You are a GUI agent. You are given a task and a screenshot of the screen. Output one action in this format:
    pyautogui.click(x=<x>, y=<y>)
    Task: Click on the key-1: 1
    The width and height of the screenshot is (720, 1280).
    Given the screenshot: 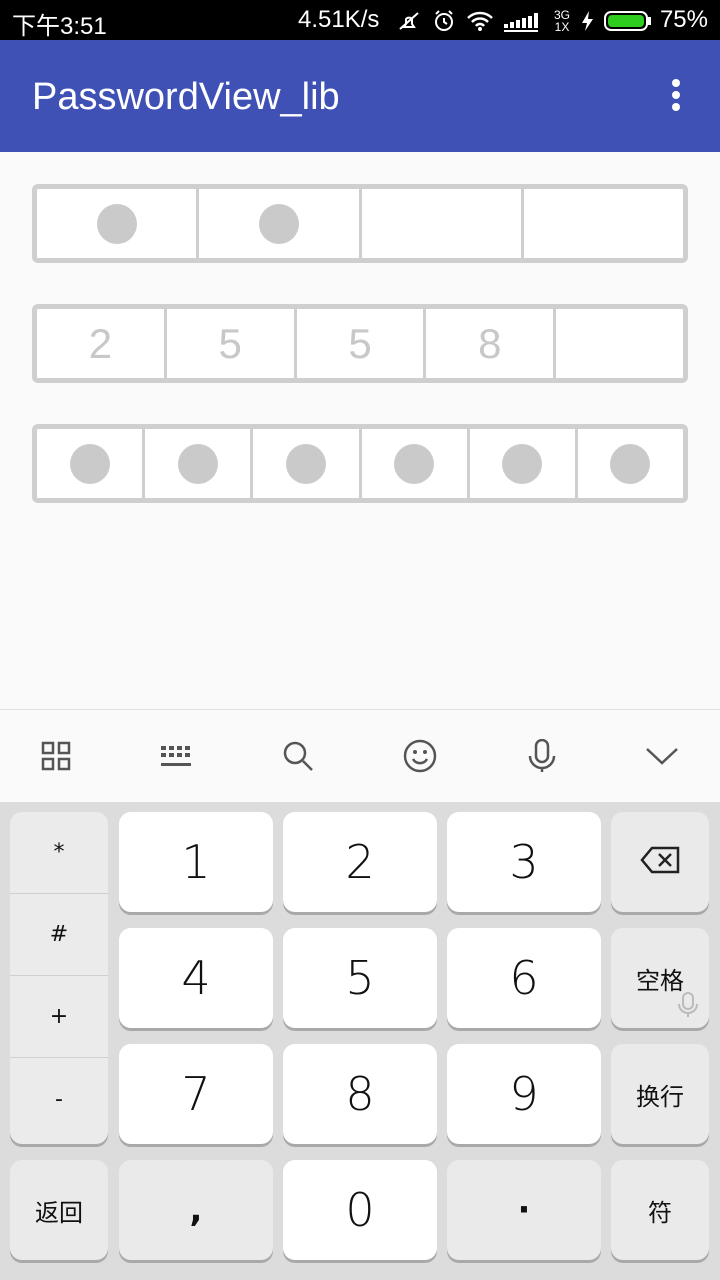 What is the action you would take?
    pyautogui.click(x=196, y=862)
    